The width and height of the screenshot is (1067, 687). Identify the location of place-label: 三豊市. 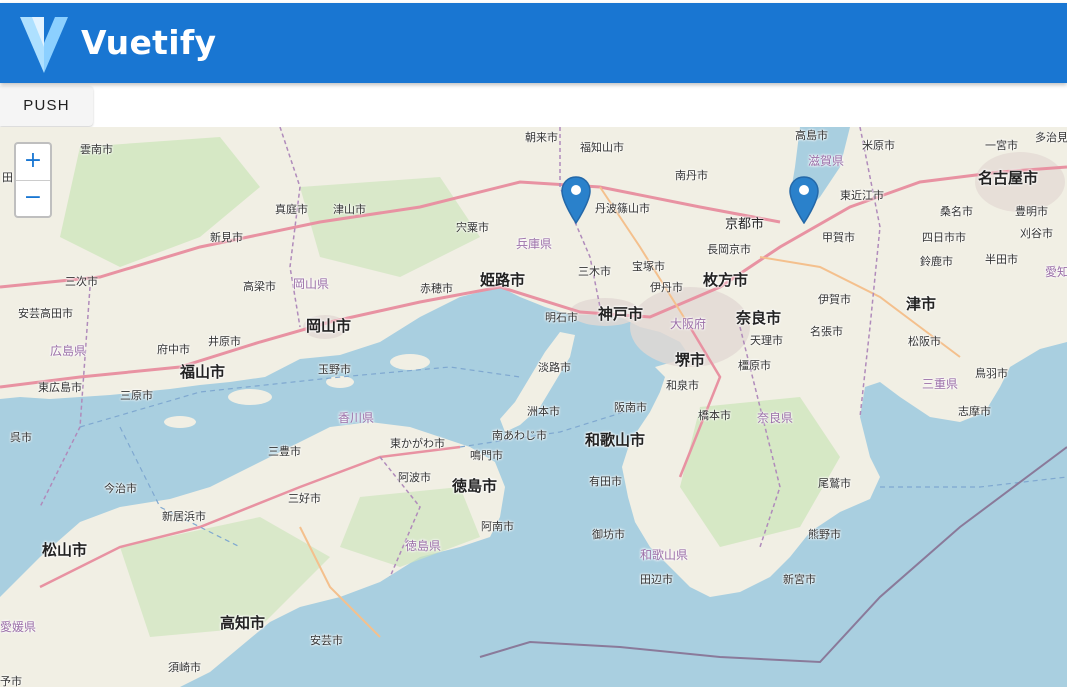
(284, 451).